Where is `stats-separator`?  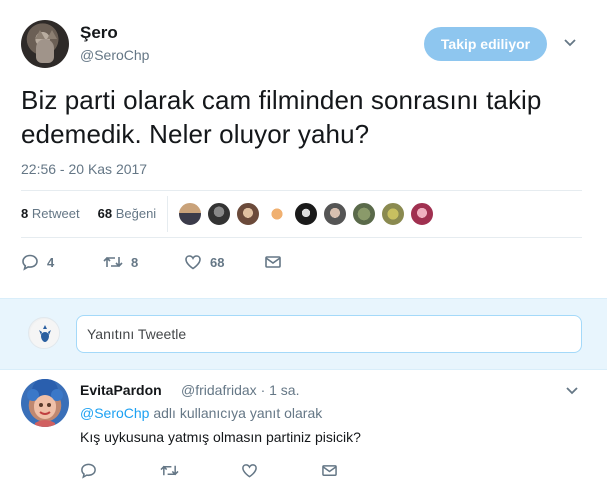
stats-separator is located at coordinates (167, 214).